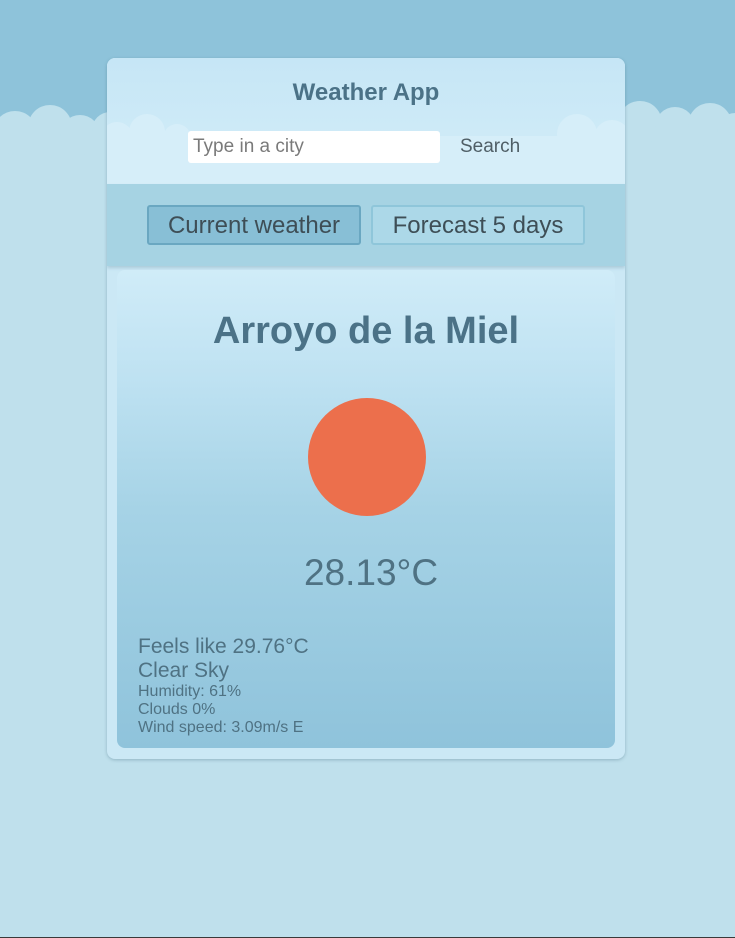  Describe the element at coordinates (366, 225) in the screenshot. I see `tab-bar: Current weather Forecast 5 days` at that location.